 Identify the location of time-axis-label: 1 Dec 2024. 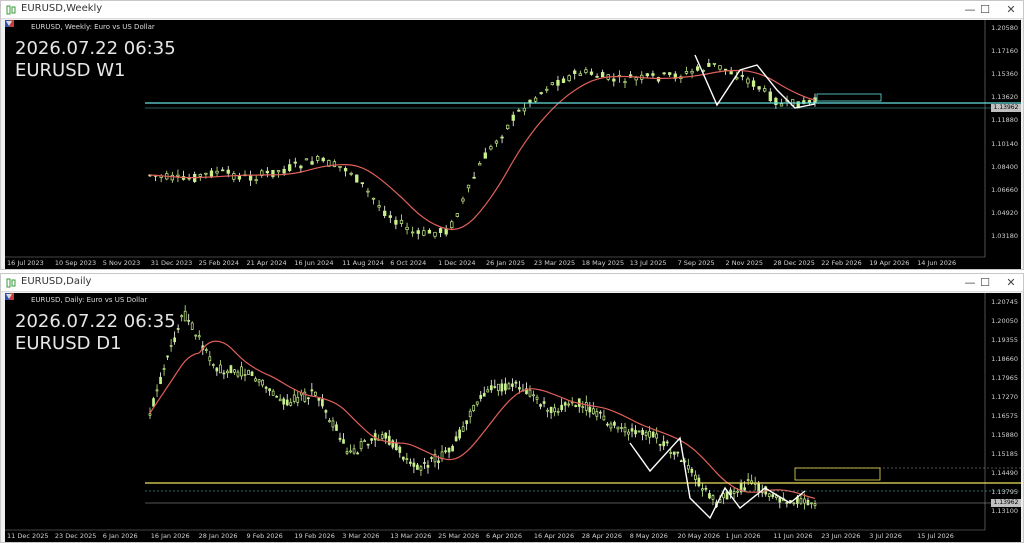
(457, 263).